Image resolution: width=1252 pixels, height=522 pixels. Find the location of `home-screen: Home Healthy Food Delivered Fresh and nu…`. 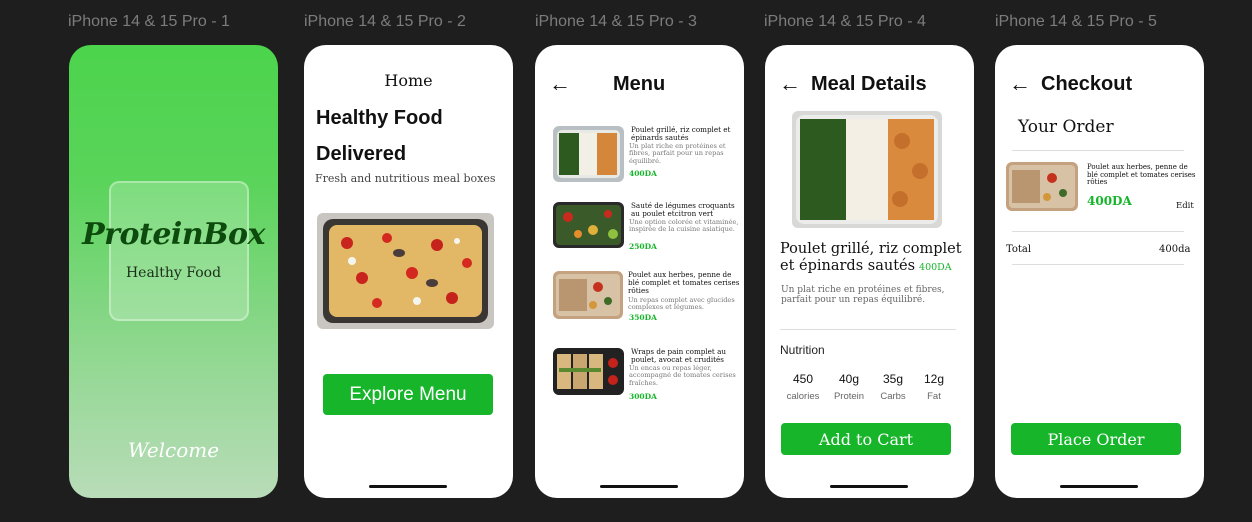

home-screen: Home Healthy Food Delivered Fresh and nu… is located at coordinates (408, 271).